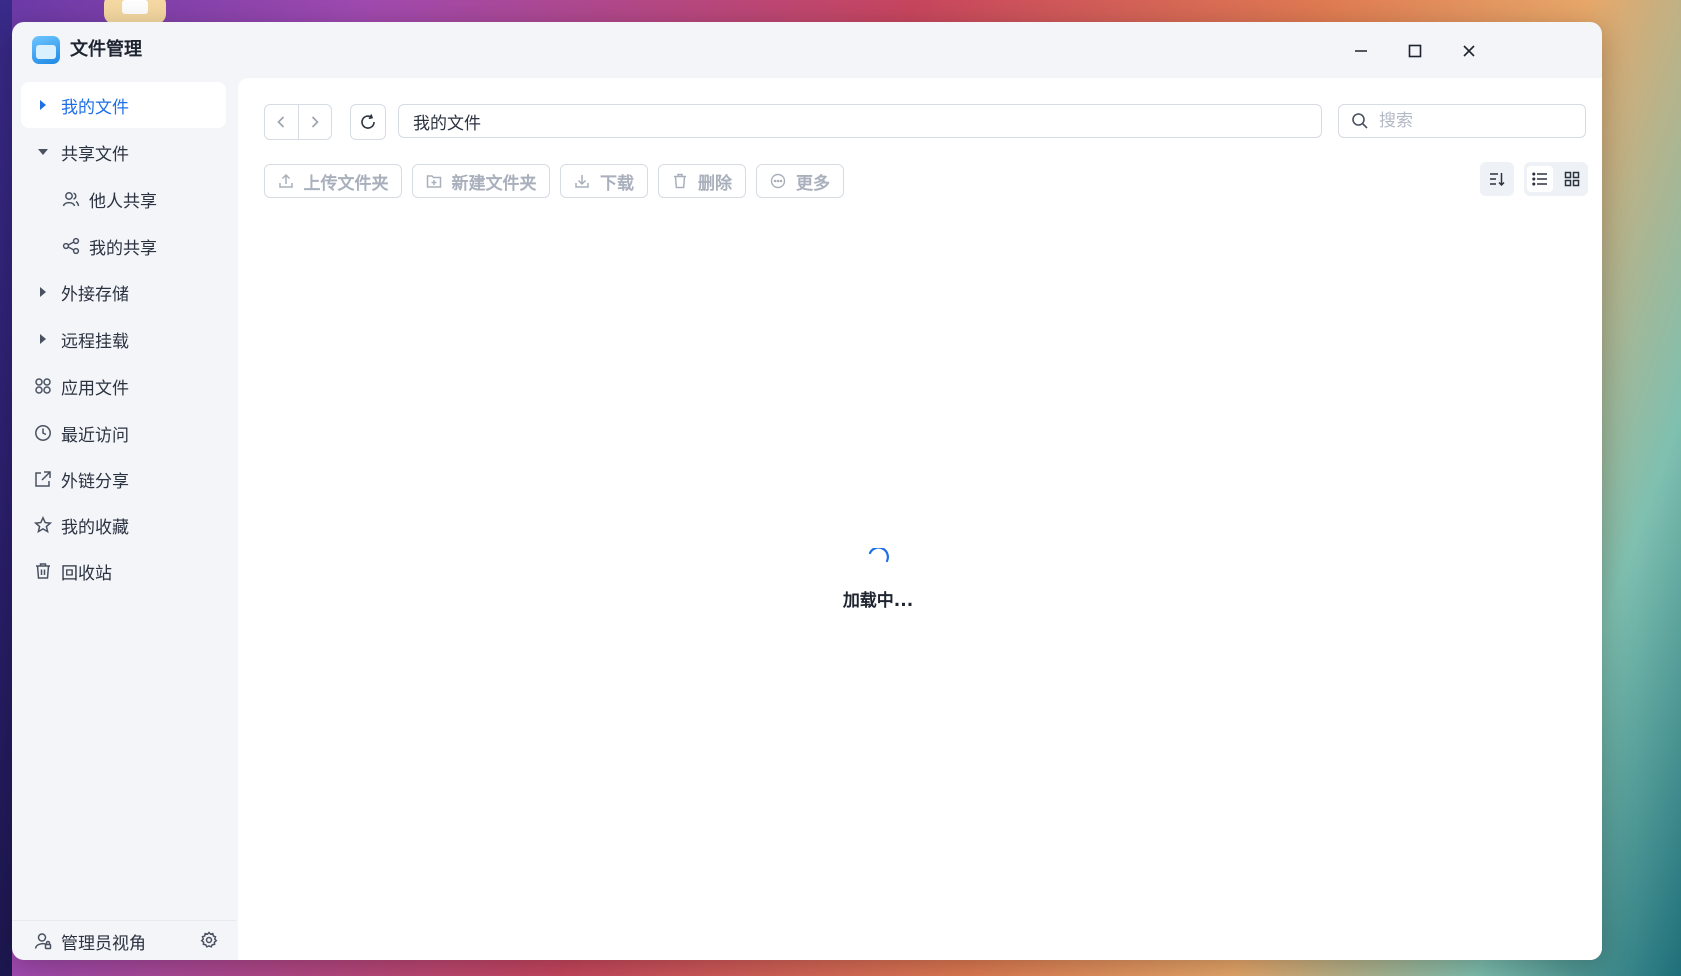 The width and height of the screenshot is (1681, 976). Describe the element at coordinates (43, 479) in the screenshot. I see `external-share-icon` at that location.